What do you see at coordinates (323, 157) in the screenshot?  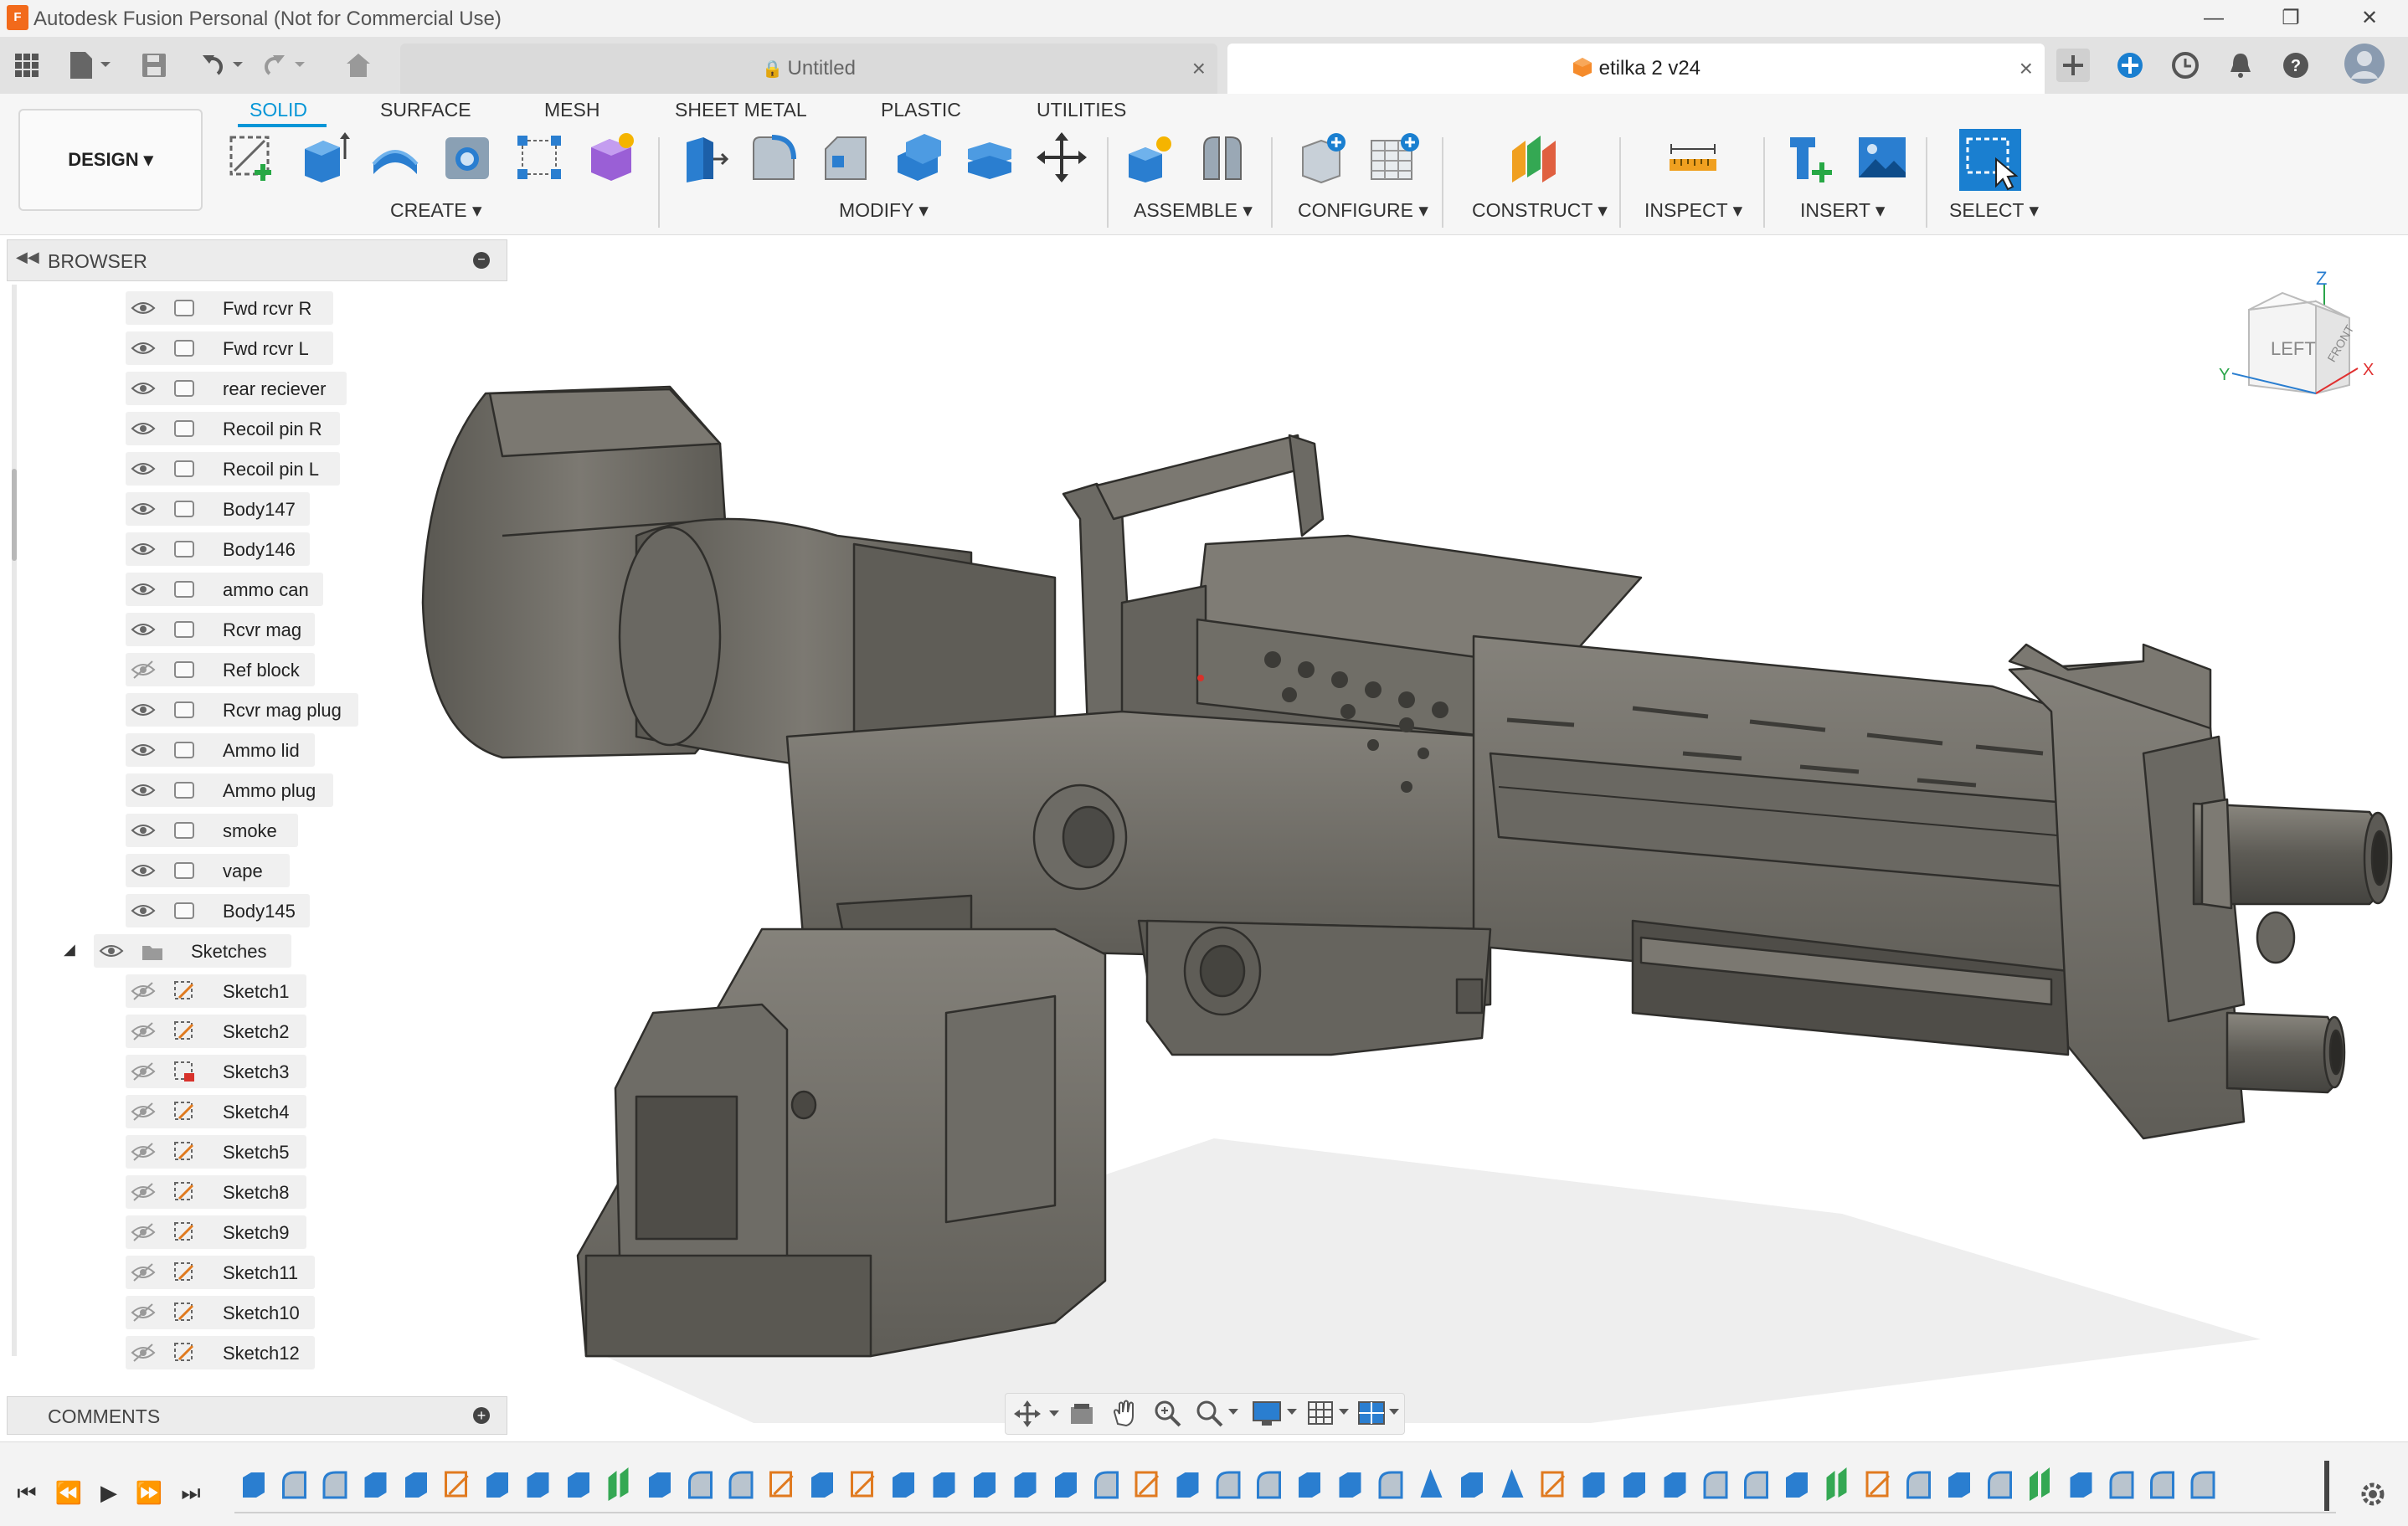 I see `extrude-icon` at bounding box center [323, 157].